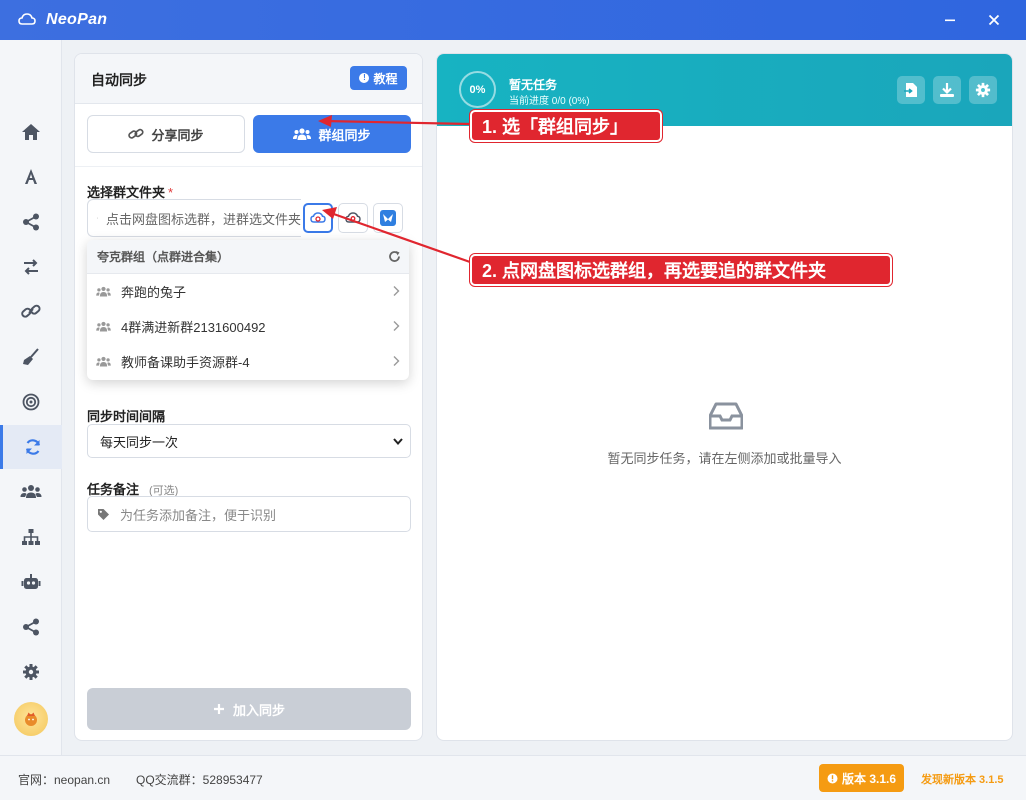 This screenshot has height=800, width=1026. Describe the element at coordinates (398, 442) in the screenshot. I see `chevron-down-icon` at that location.